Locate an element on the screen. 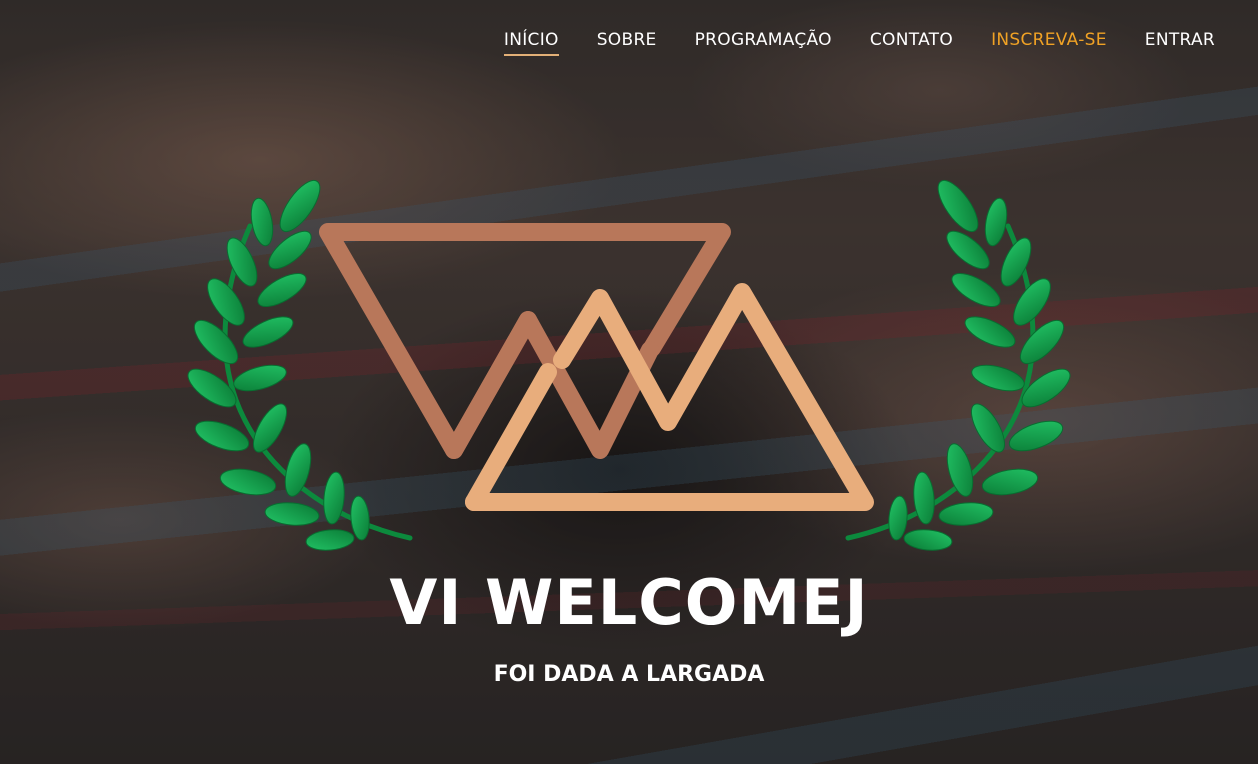 The height and width of the screenshot is (764, 1258). nav-link-contato: CONTATO is located at coordinates (911, 43).